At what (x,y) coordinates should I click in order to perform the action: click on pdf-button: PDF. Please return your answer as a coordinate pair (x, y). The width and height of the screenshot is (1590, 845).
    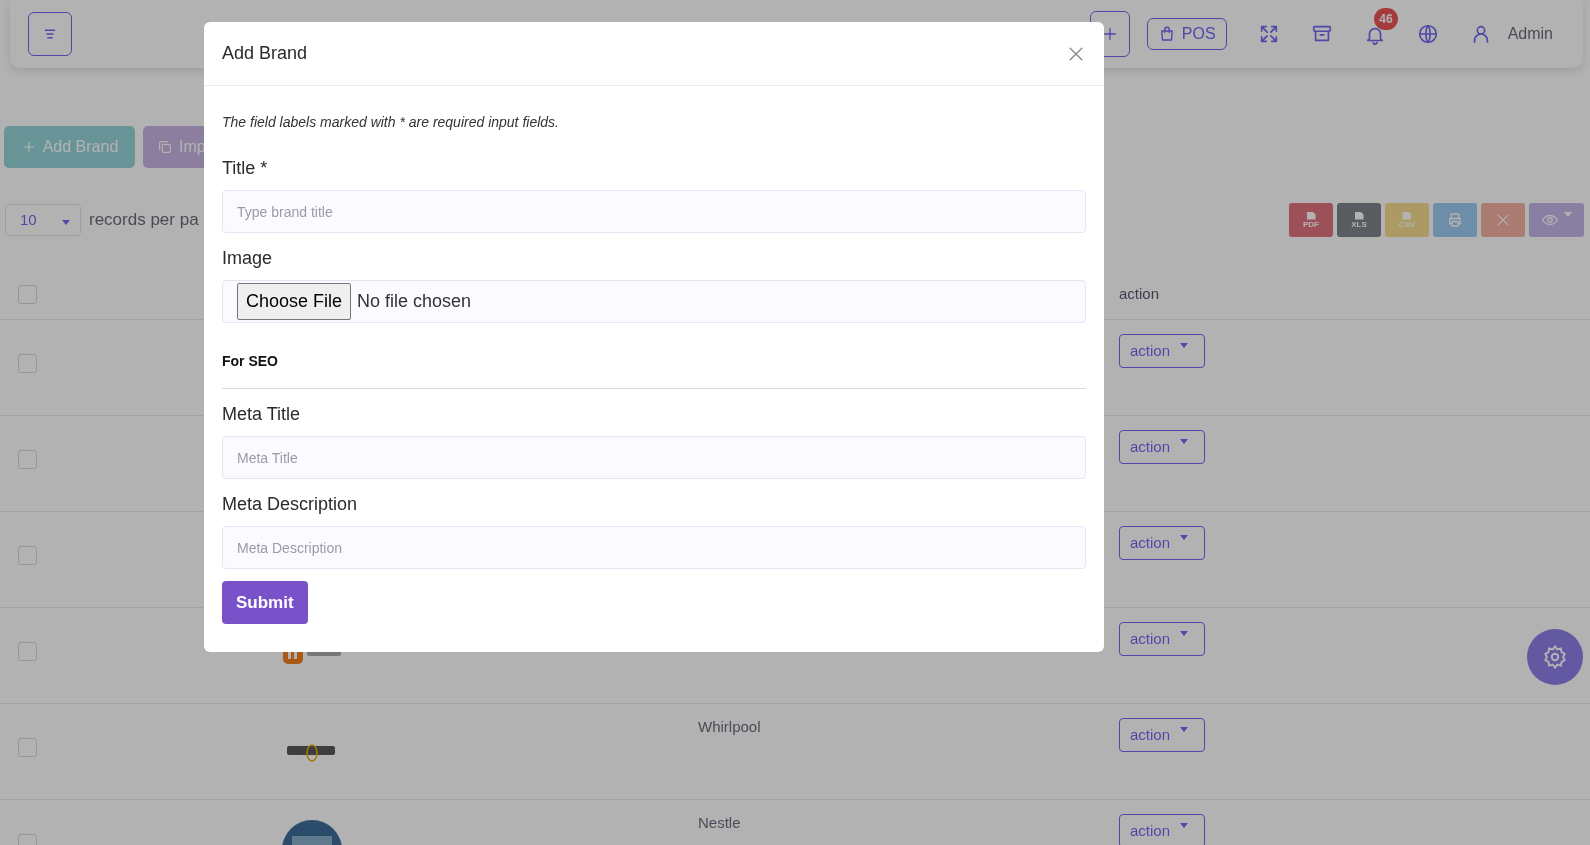
    Looking at the image, I should click on (1311, 220).